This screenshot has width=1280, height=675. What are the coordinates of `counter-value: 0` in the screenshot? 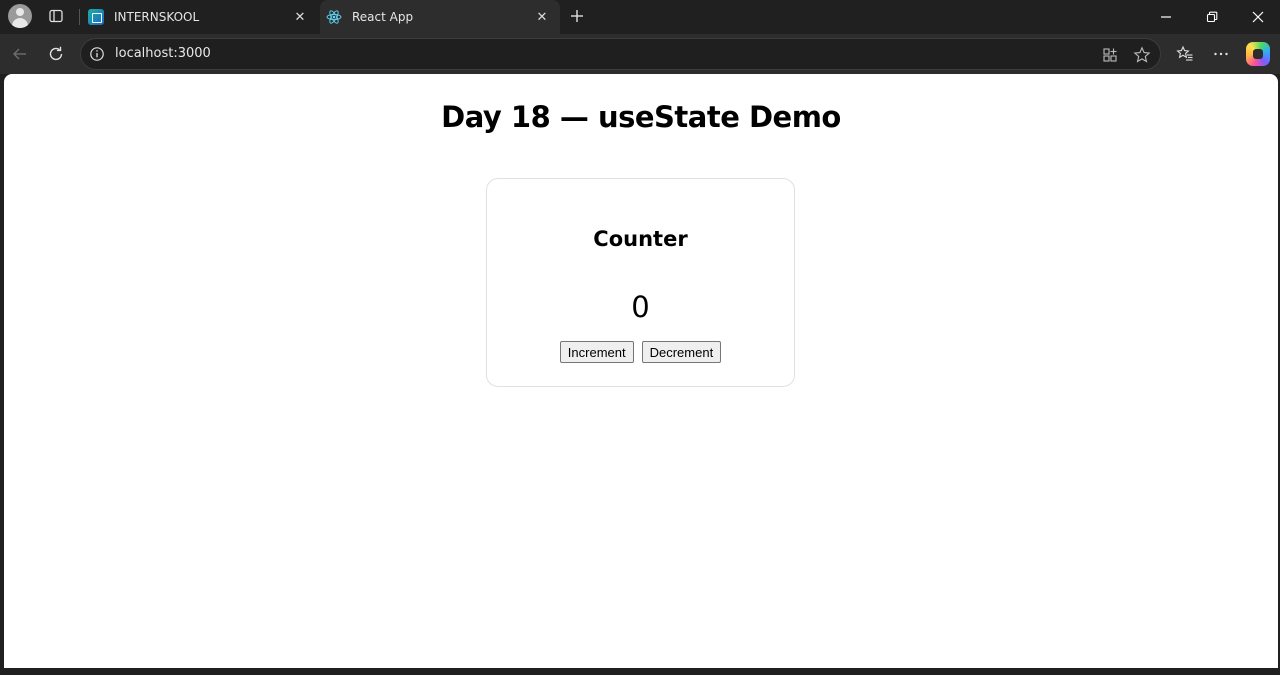 It's located at (640, 307).